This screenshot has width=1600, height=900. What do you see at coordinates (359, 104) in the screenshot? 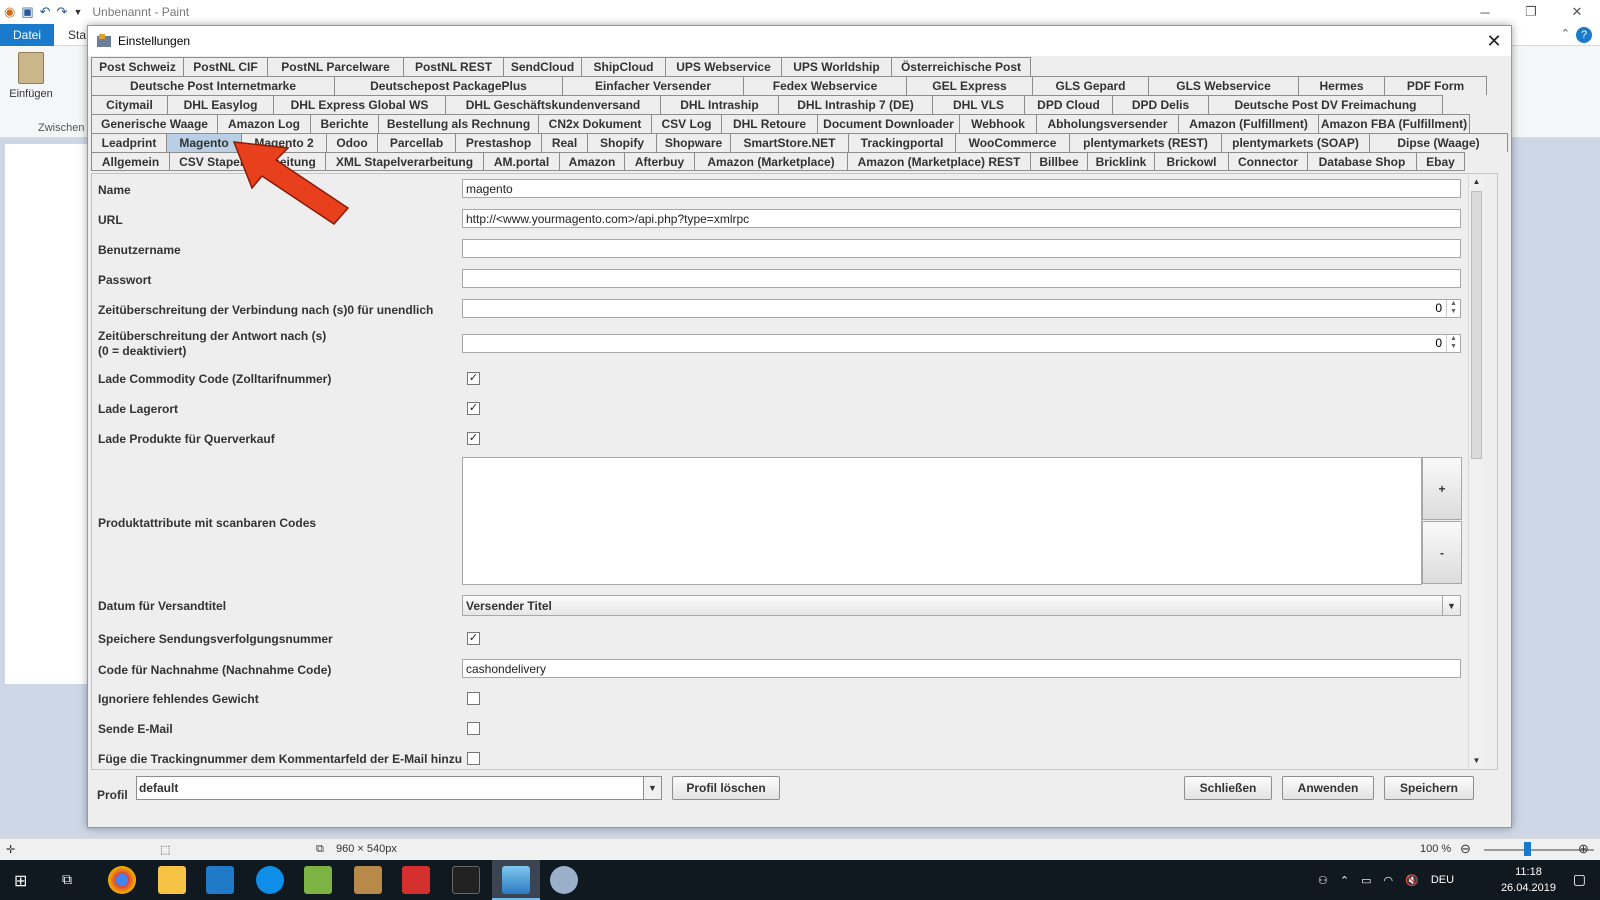
I see `tab-dhl-express-global-ws: DHL Express Global WS` at bounding box center [359, 104].